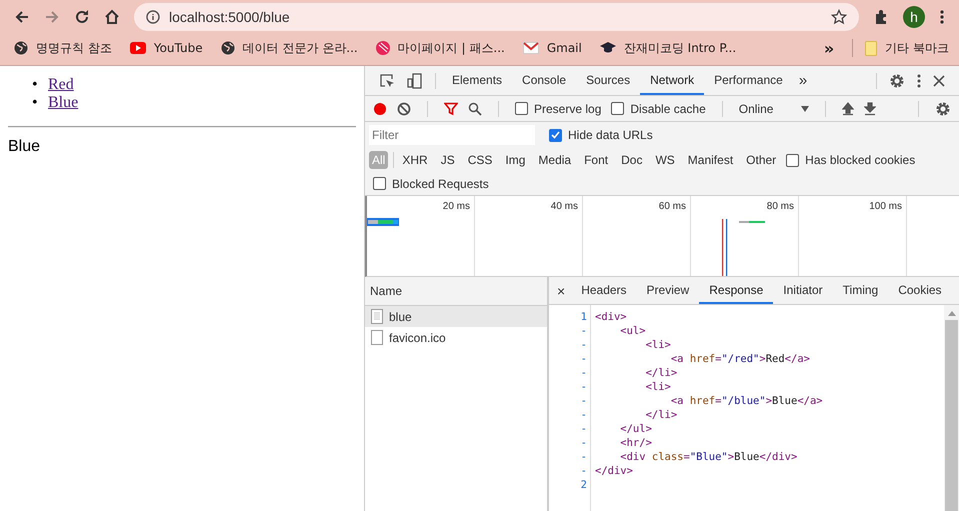 This screenshot has height=511, width=959. Describe the element at coordinates (415, 80) in the screenshot. I see `device-toolbar-icon` at that location.